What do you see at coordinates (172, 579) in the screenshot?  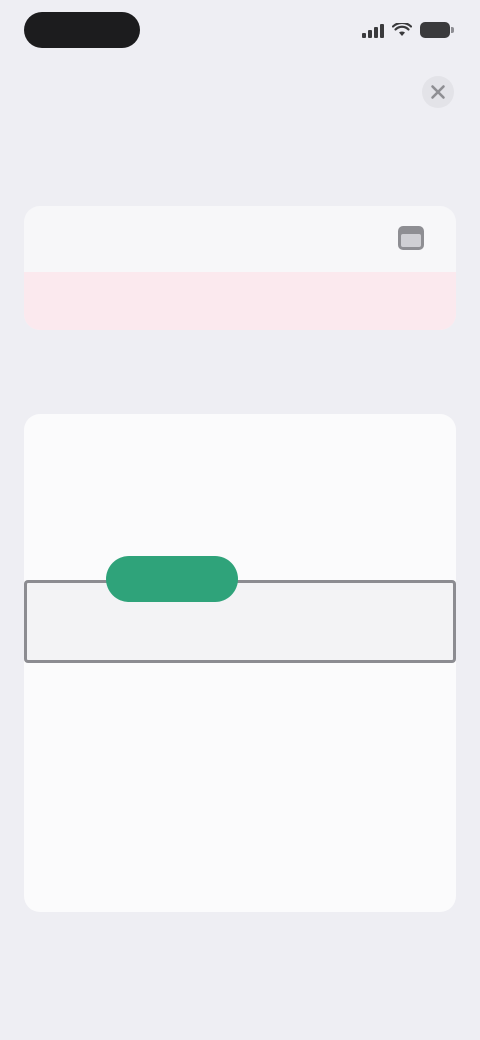 I see `floating-action-button` at bounding box center [172, 579].